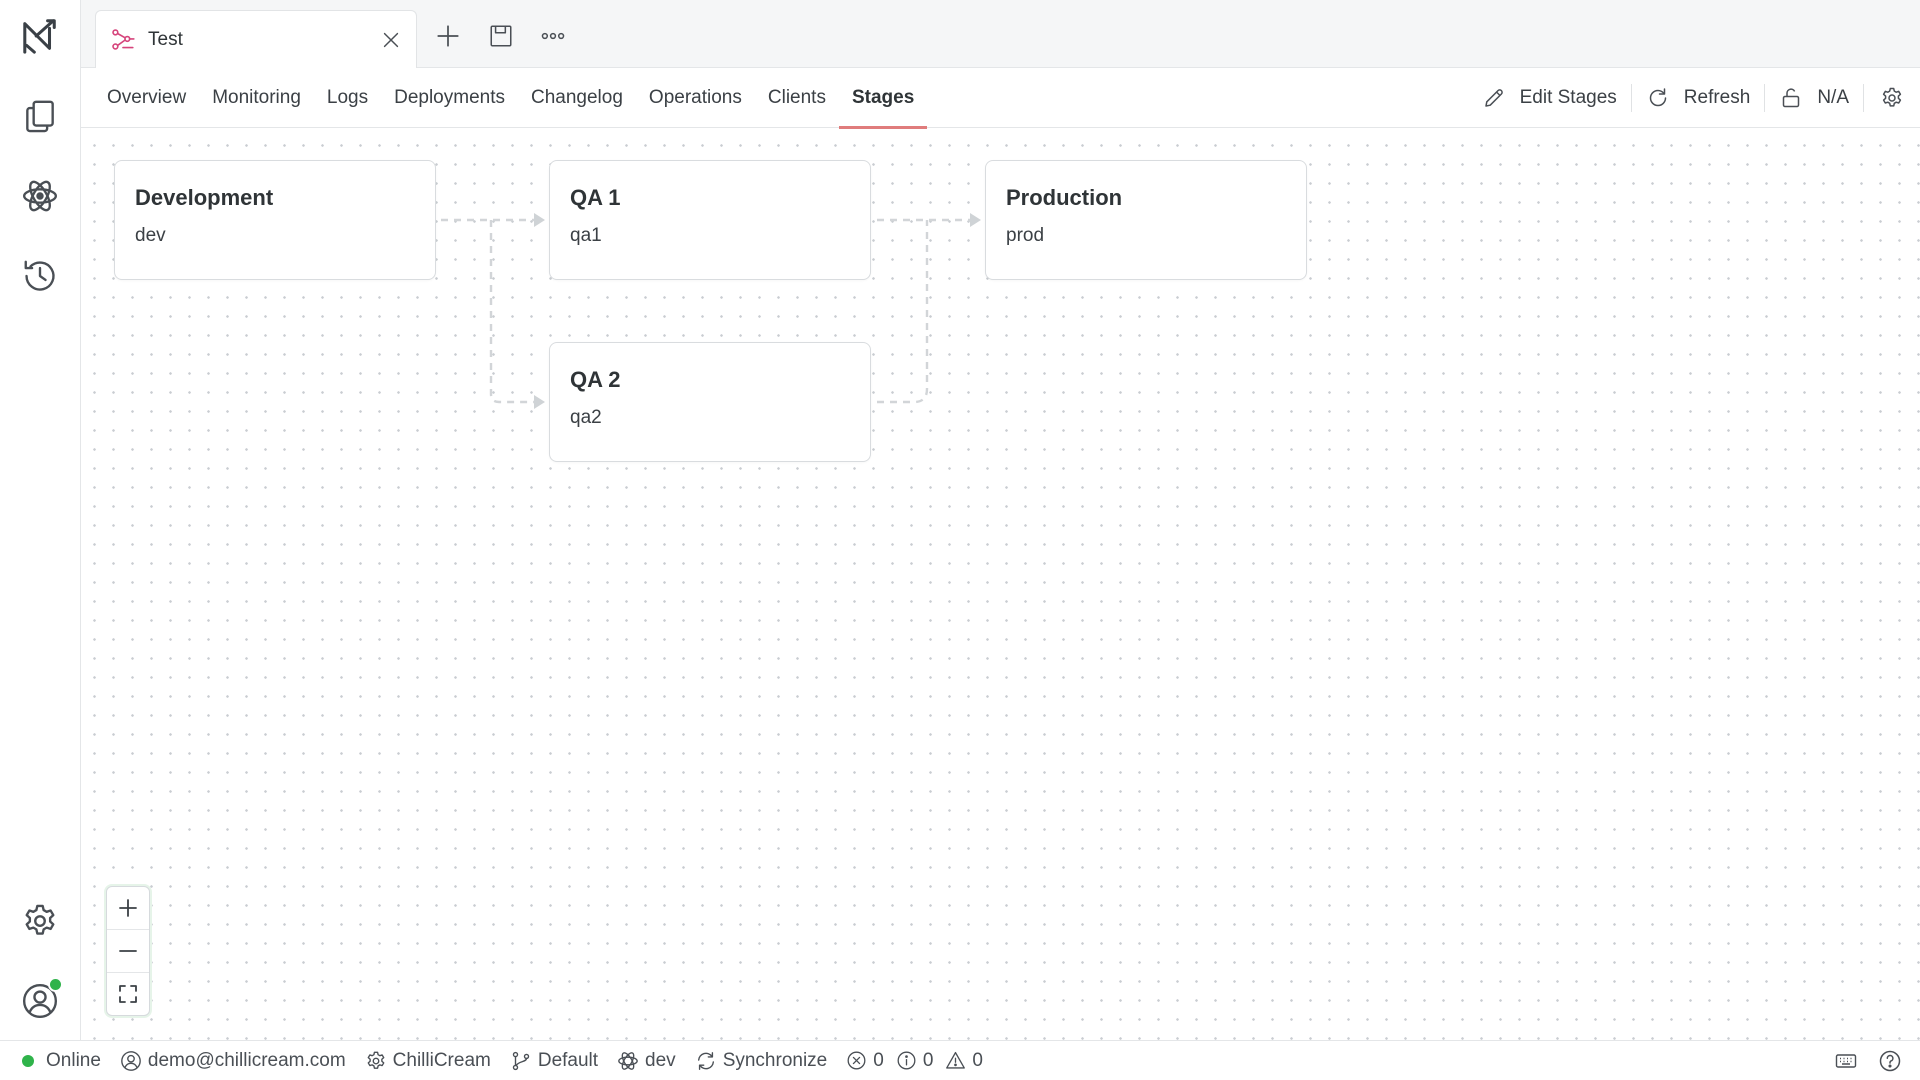  What do you see at coordinates (660, 1060) in the screenshot?
I see `environment-name: dev` at bounding box center [660, 1060].